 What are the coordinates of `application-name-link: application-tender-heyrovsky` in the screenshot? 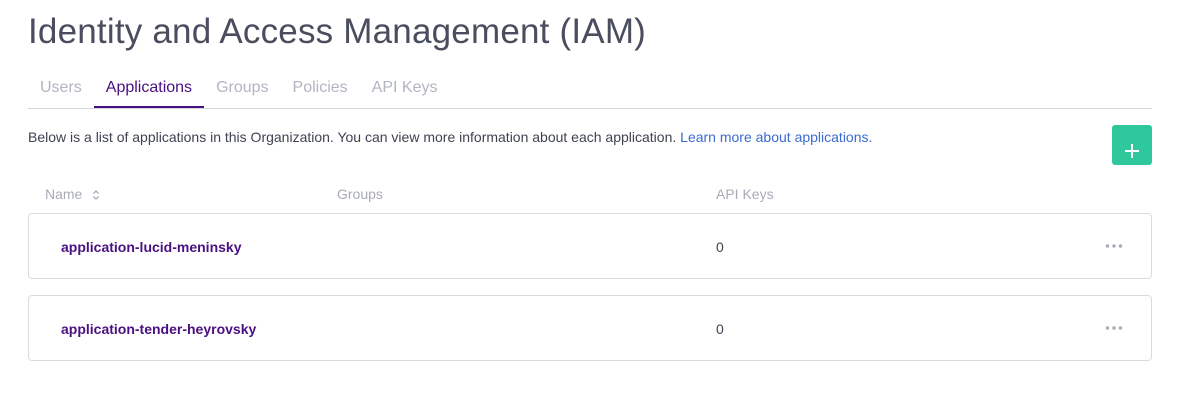 It's located at (158, 329).